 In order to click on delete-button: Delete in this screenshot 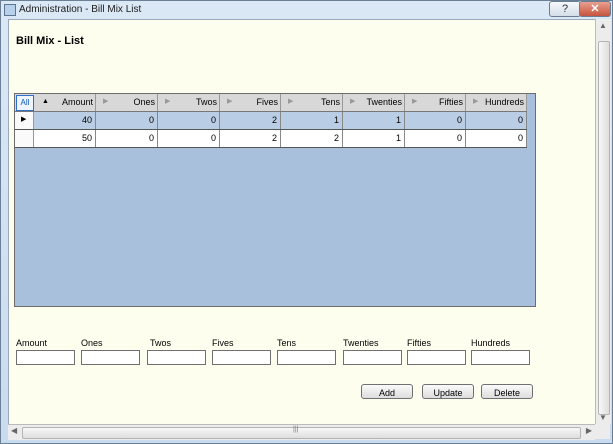, I will do `click(507, 391)`.